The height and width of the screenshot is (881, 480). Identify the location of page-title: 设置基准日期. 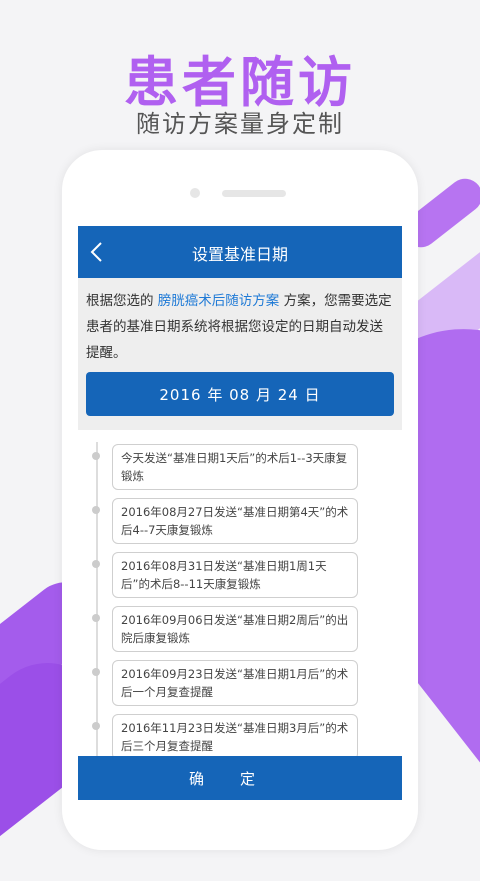
(239, 254).